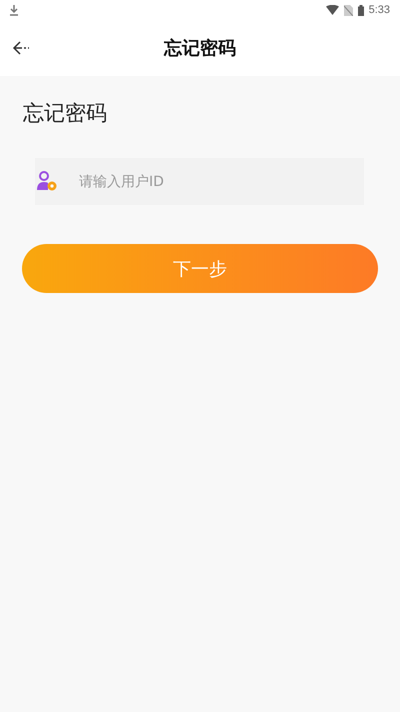 This screenshot has width=400, height=712. Describe the element at coordinates (200, 268) in the screenshot. I see `next-button: 下一步` at that location.